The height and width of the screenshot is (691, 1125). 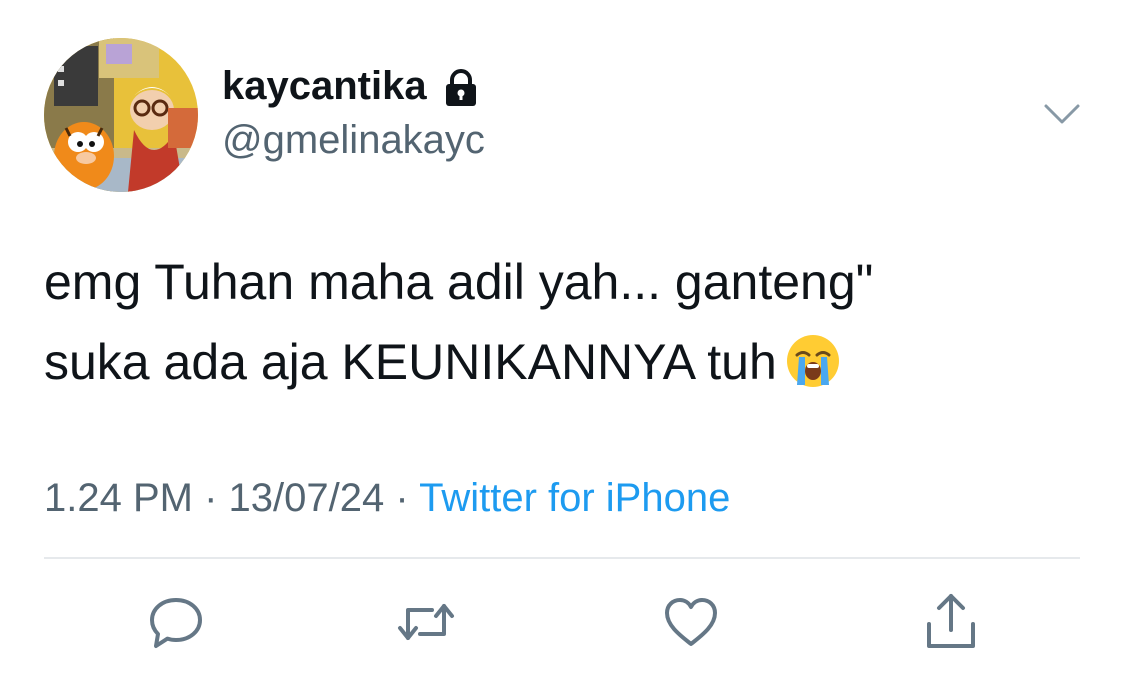 I want to click on share-button, so click(x=951, y=622).